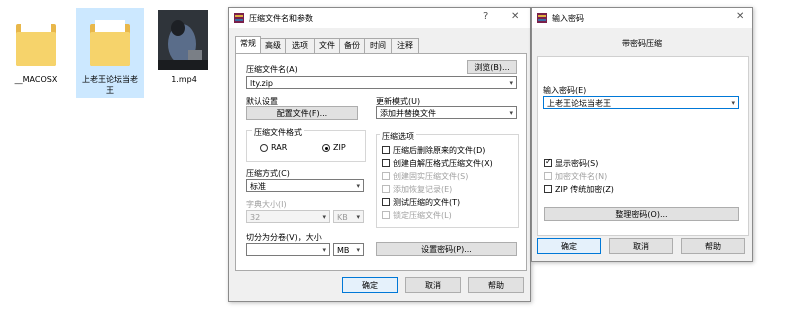 The height and width of the screenshot is (322, 800). I want to click on archive-dialog-footer: 确定 取消 帮助, so click(379, 286).